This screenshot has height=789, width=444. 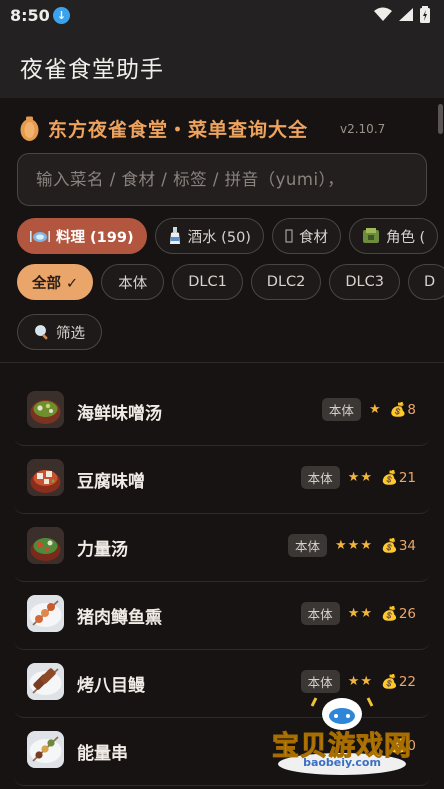 What do you see at coordinates (440, 119) in the screenshot?
I see `scrollbar` at bounding box center [440, 119].